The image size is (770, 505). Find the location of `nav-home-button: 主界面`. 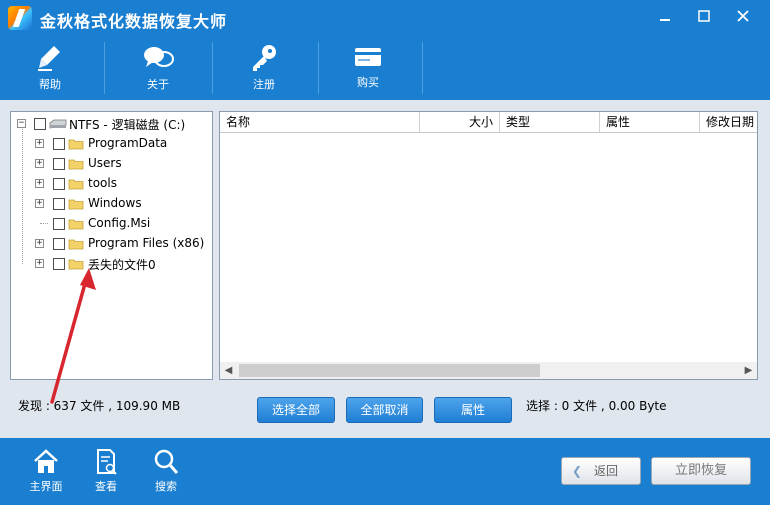

nav-home-button: 主界面 is located at coordinates (46, 471).